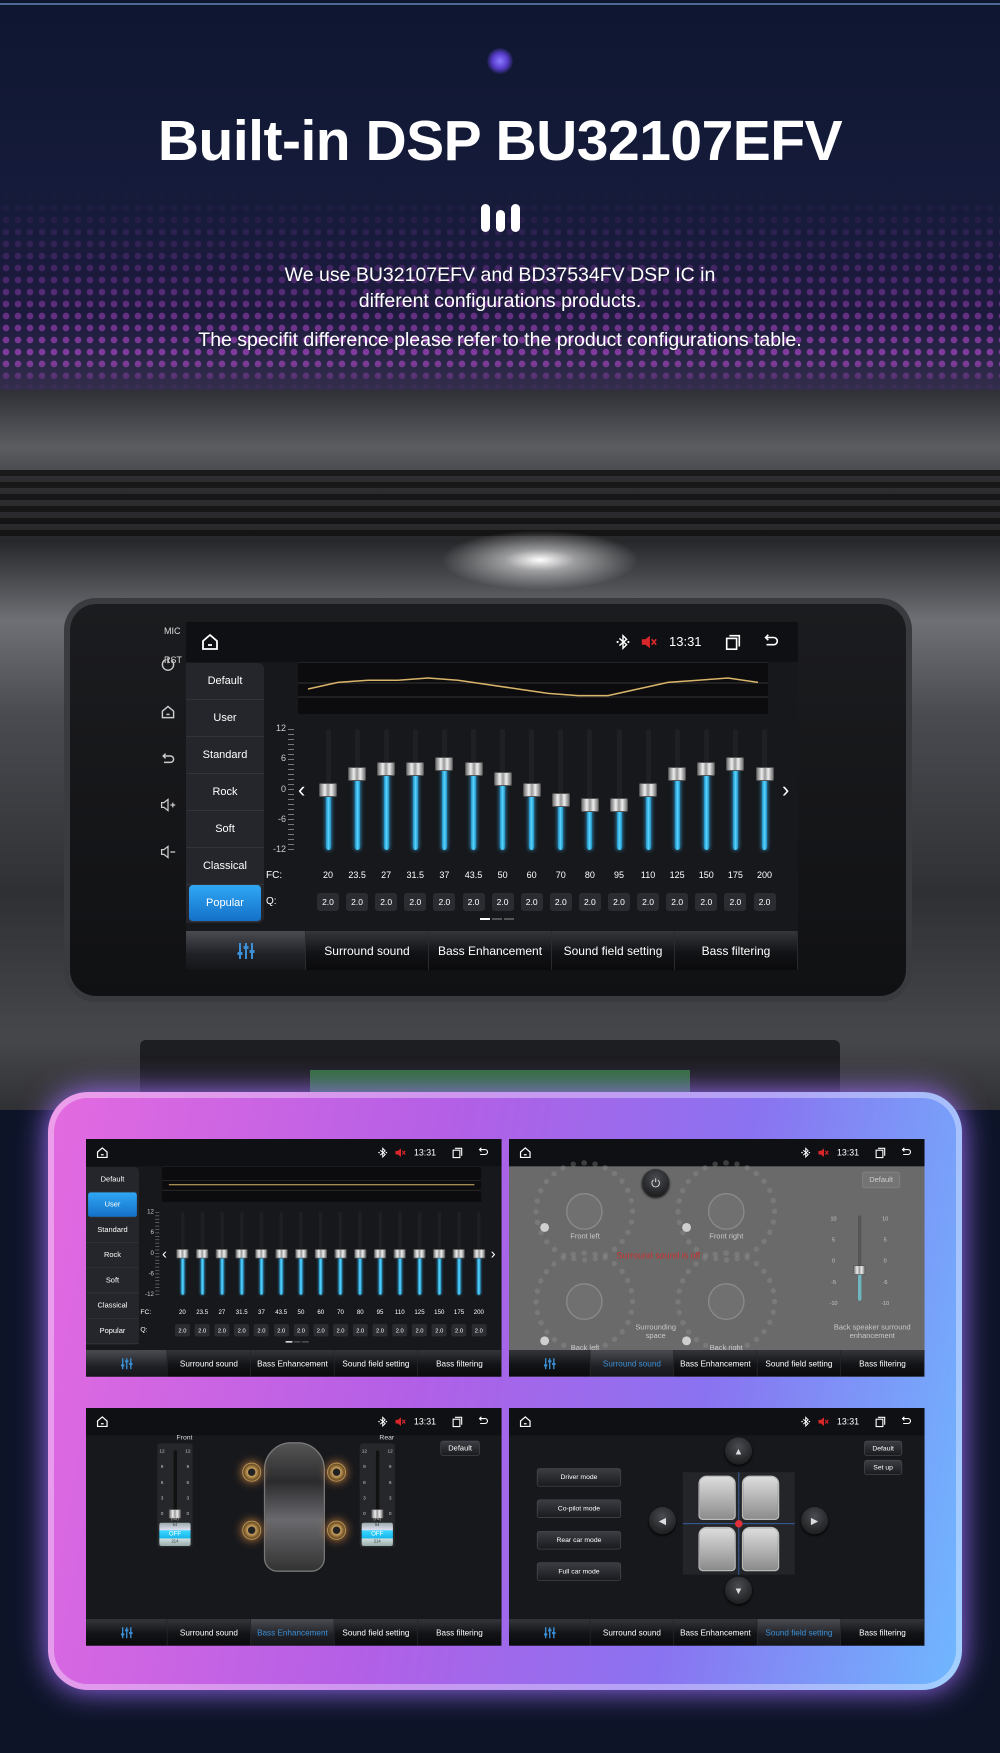 The image size is (1000, 1753). What do you see at coordinates (883, 1467) in the screenshot?
I see `setup-button: Set up` at bounding box center [883, 1467].